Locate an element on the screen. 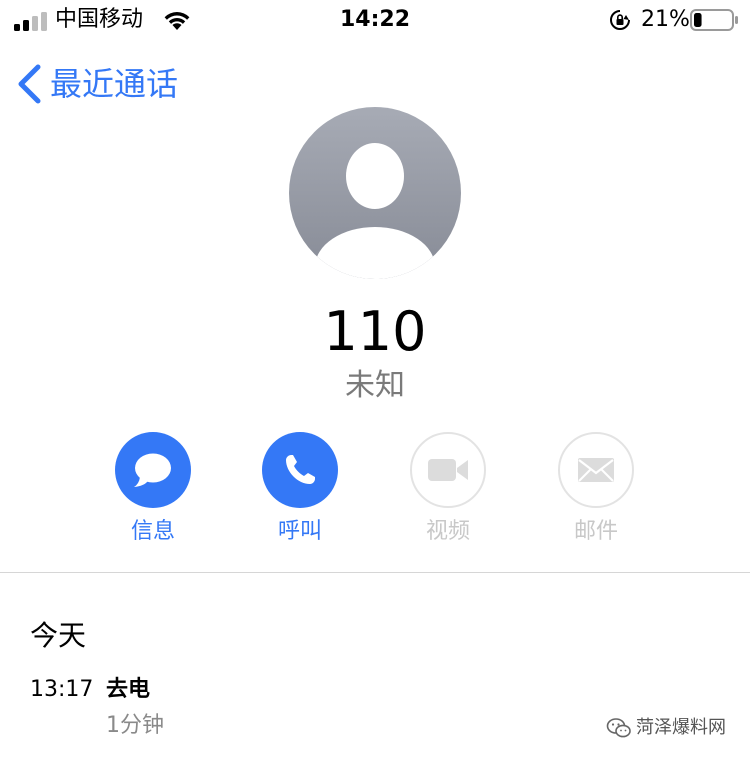  message-label: 信息 is located at coordinates (152, 531).